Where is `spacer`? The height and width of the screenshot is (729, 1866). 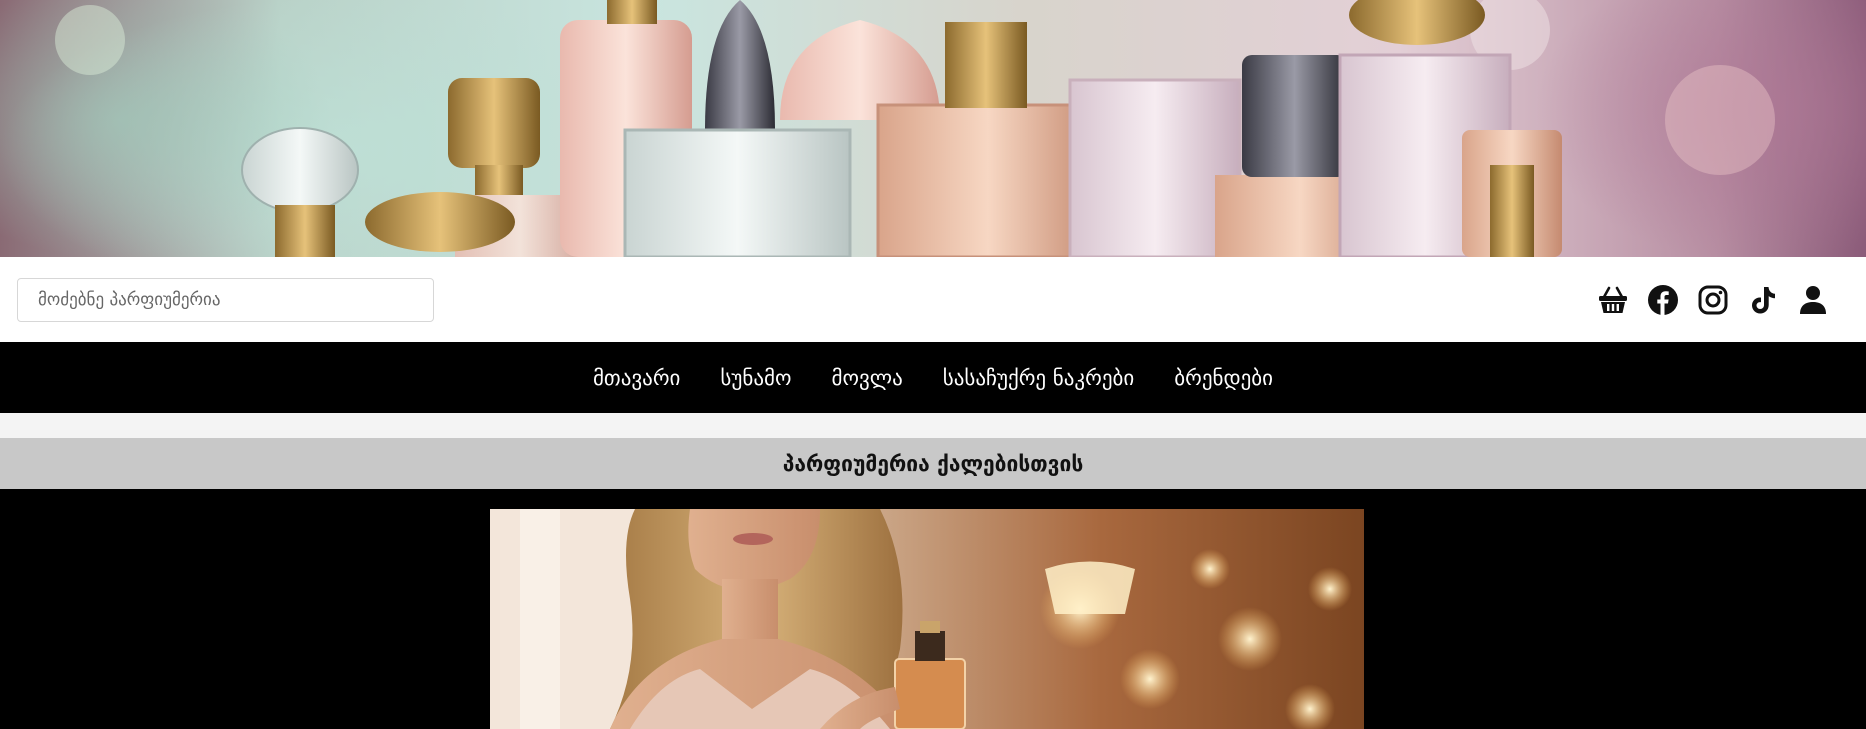 spacer is located at coordinates (933, 425).